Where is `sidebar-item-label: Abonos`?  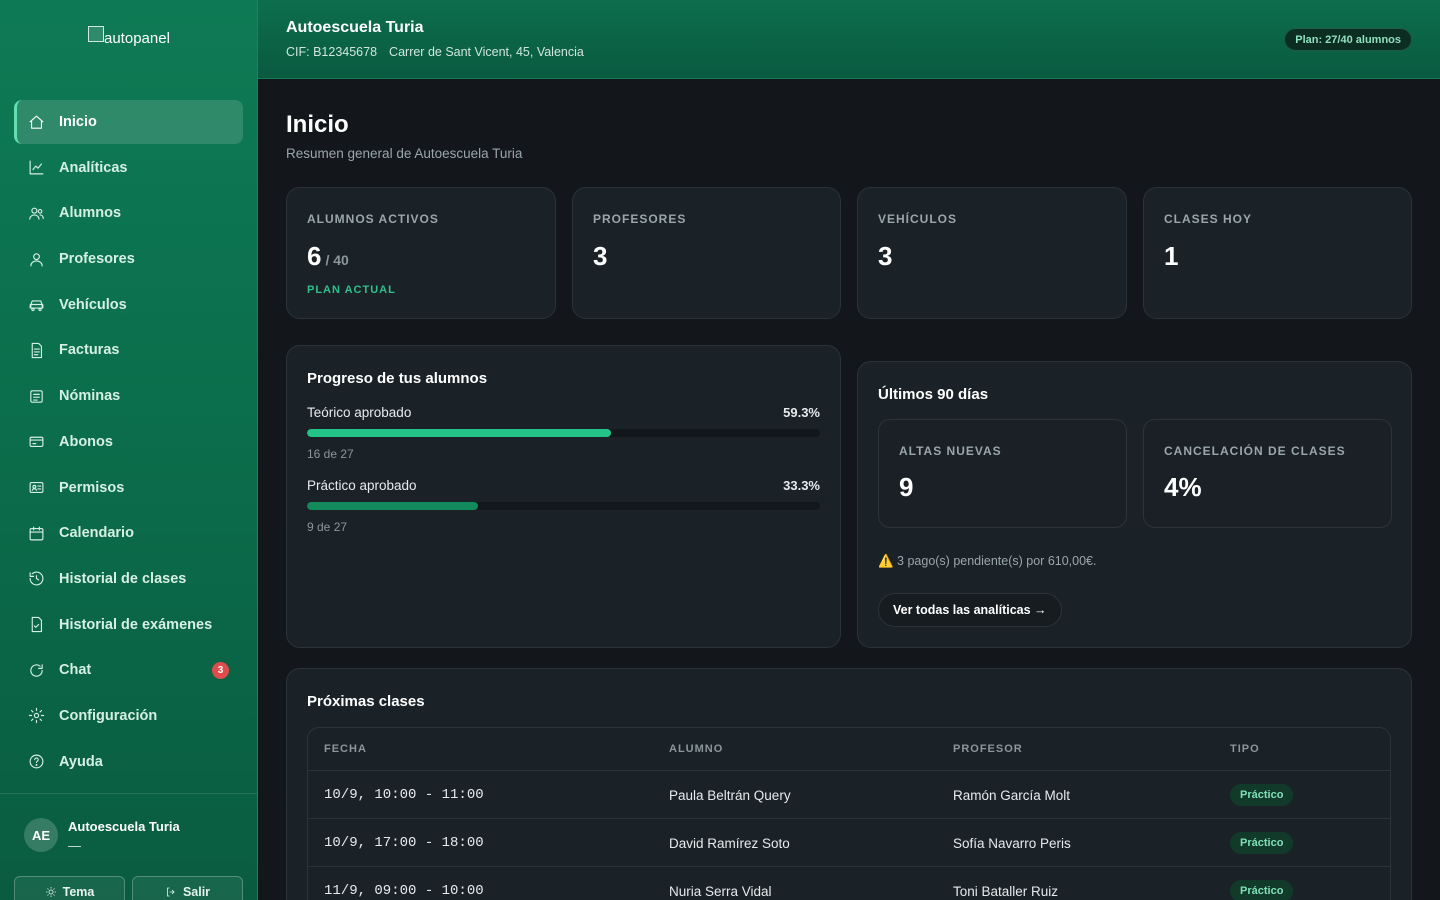
sidebar-item-label: Abonos is located at coordinates (86, 441).